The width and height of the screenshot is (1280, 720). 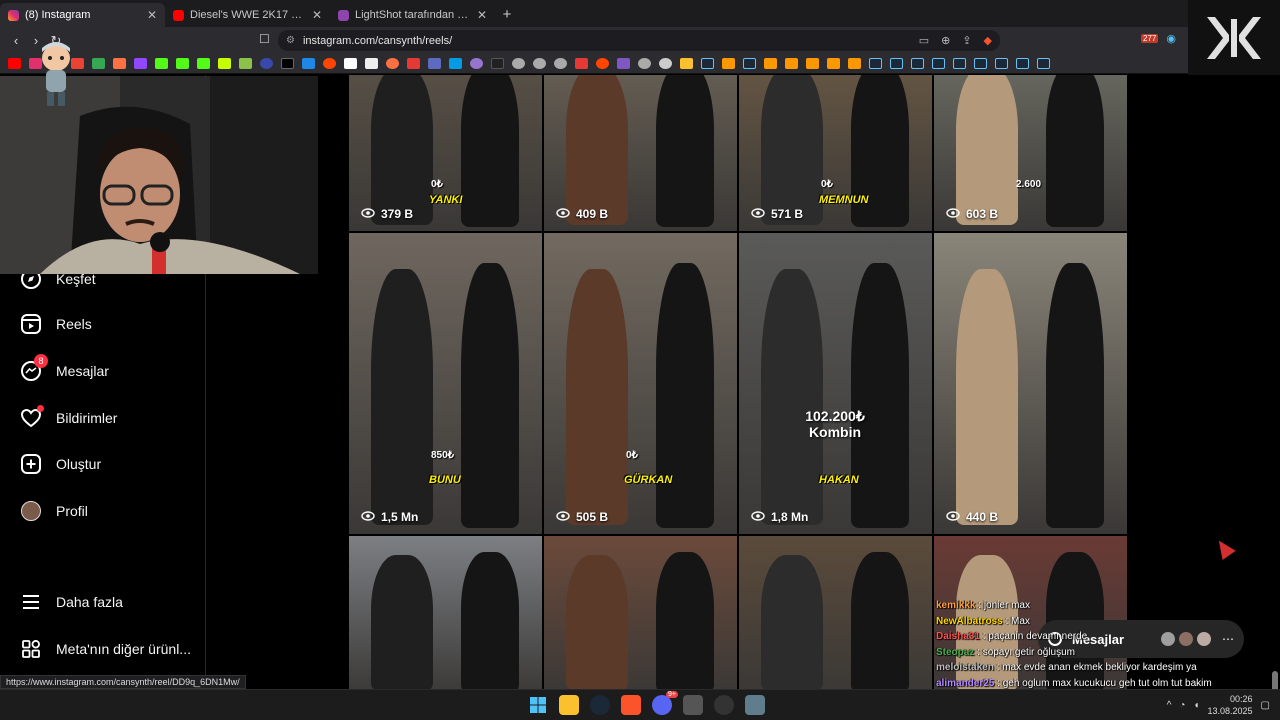 What do you see at coordinates (792, 622) in the screenshot?
I see `reel-person` at bounding box center [792, 622].